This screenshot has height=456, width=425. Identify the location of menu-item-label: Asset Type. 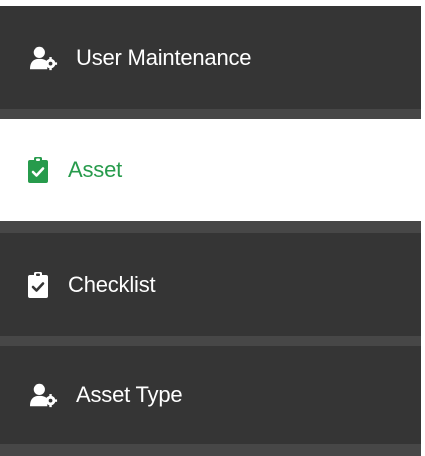
(129, 394).